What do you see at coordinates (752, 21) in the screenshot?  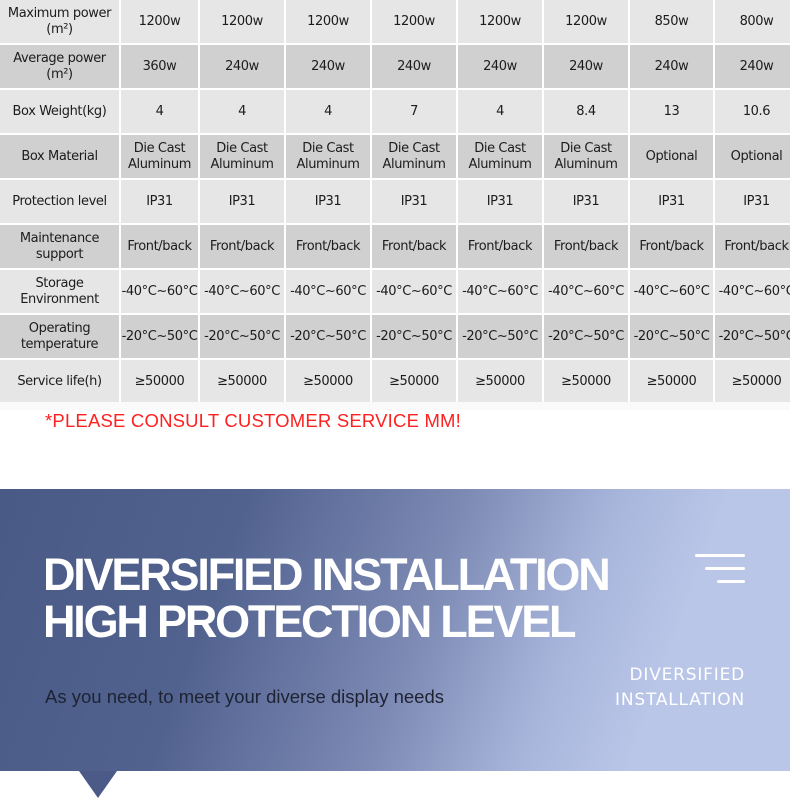 I see `table-cell: 800w` at bounding box center [752, 21].